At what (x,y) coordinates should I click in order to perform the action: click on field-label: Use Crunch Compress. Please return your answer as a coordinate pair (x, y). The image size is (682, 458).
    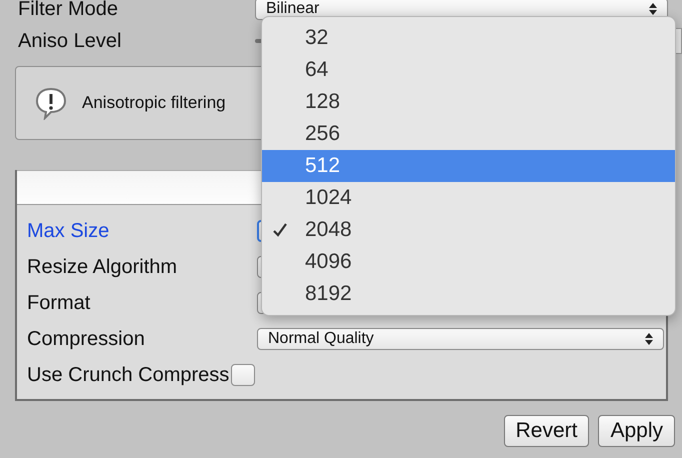
    Looking at the image, I should click on (128, 375).